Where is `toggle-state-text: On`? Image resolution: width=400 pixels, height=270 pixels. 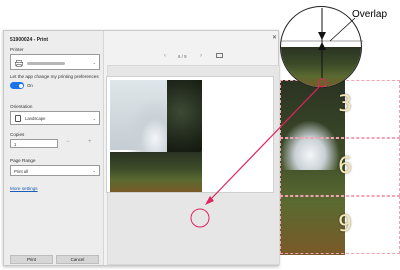
toggle-state-text: On is located at coordinates (30, 85).